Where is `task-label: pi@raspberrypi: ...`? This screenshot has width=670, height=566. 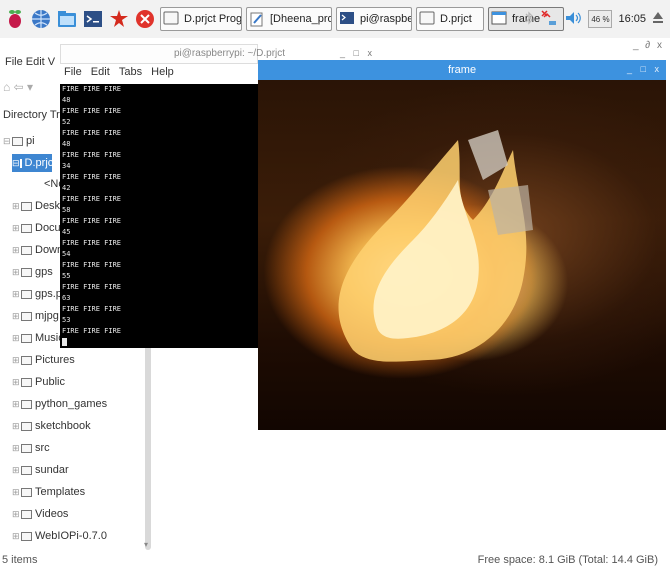 task-label: pi@raspberrypi: ... is located at coordinates (385, 19).